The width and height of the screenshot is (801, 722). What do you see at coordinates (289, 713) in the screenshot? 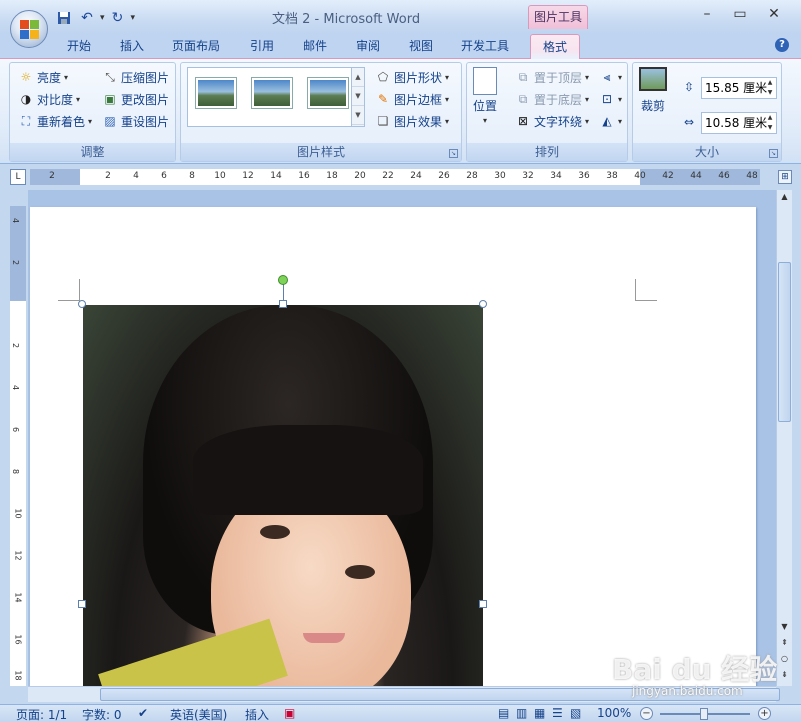
I see `macro-record-icon: ▣` at bounding box center [289, 713].